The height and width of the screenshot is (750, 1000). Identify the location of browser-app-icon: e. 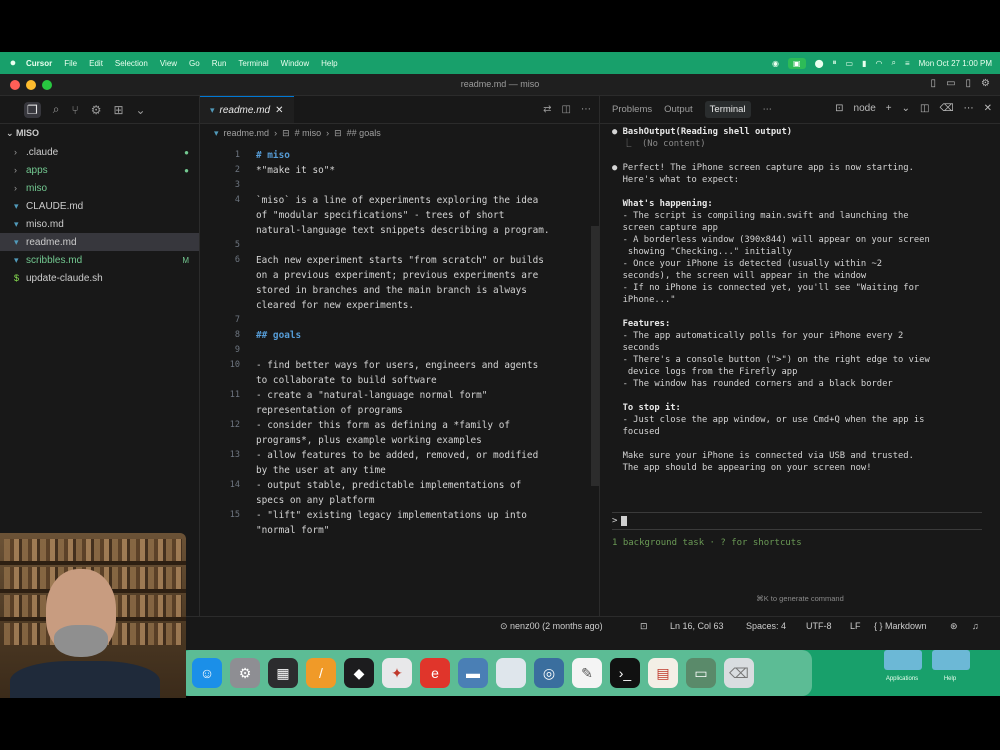
(435, 673).